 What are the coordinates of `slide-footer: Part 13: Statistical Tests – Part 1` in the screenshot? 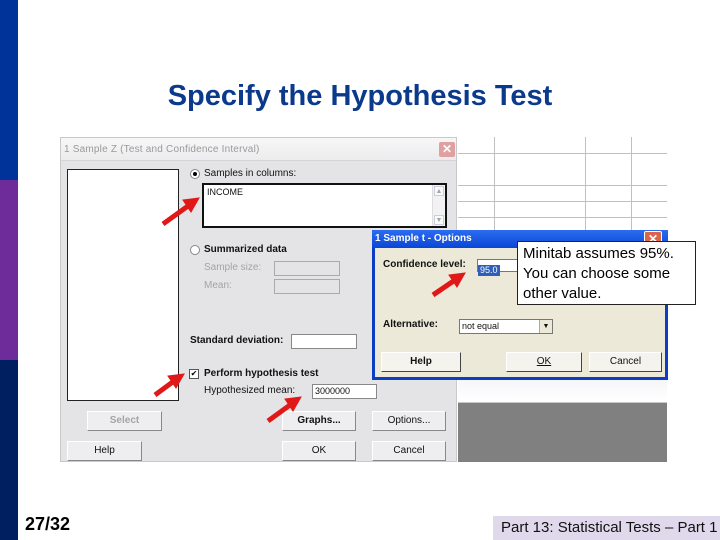 It's located at (606, 528).